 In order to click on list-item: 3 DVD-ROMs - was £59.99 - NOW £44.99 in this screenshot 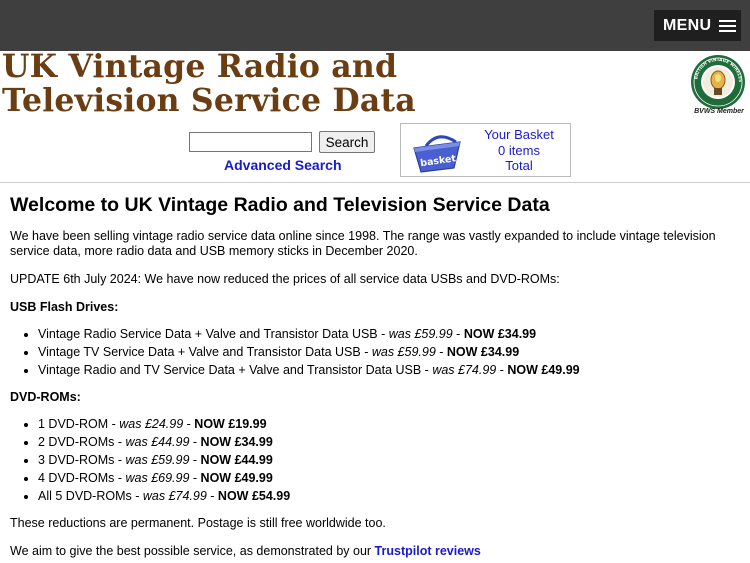, I will do `click(391, 460)`.